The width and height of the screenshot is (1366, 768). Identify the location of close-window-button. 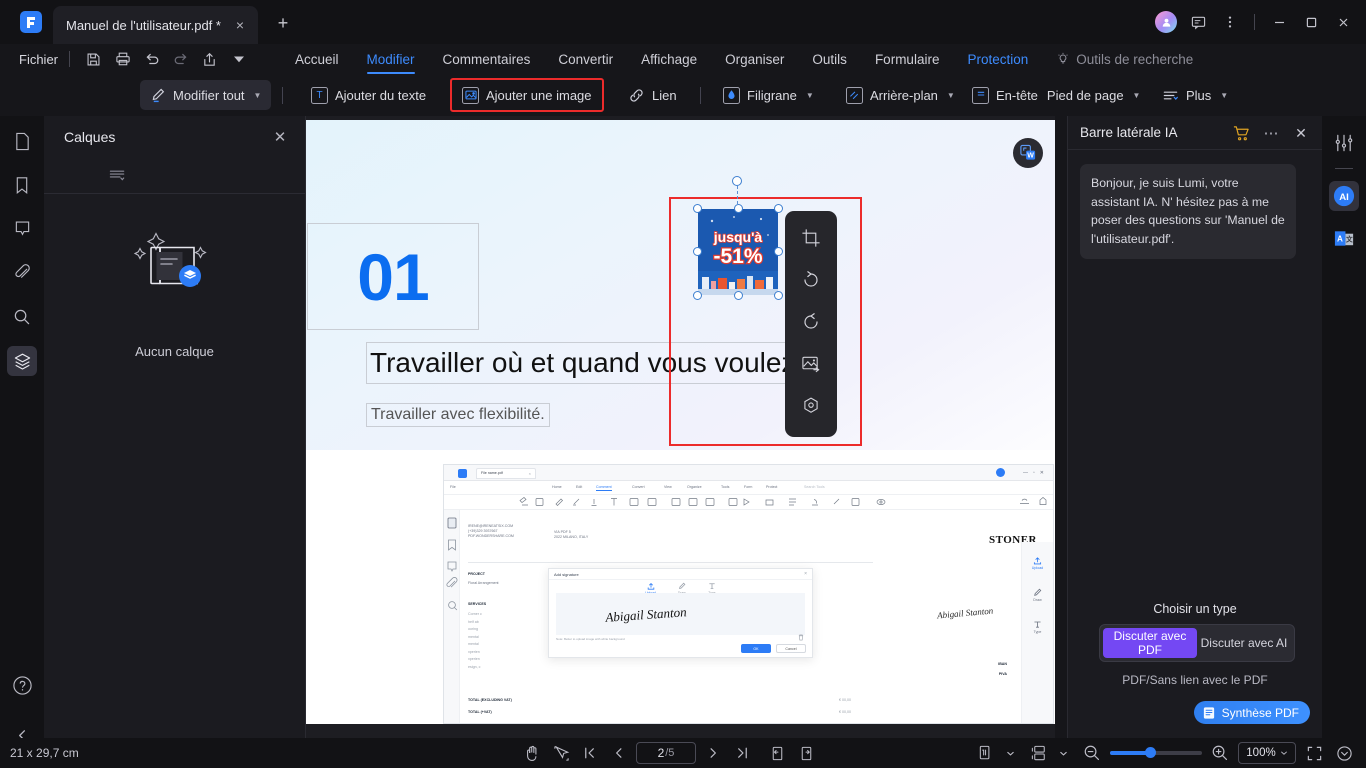
(1343, 22).